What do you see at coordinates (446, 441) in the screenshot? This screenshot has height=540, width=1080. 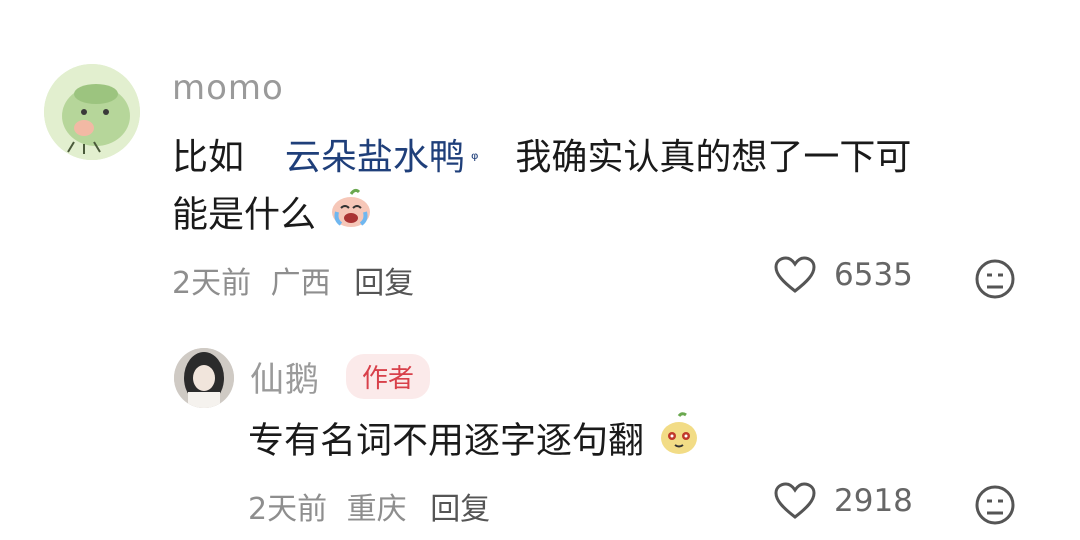 I see `reply-text-content: 专有名词不用逐字逐句翻` at bounding box center [446, 441].